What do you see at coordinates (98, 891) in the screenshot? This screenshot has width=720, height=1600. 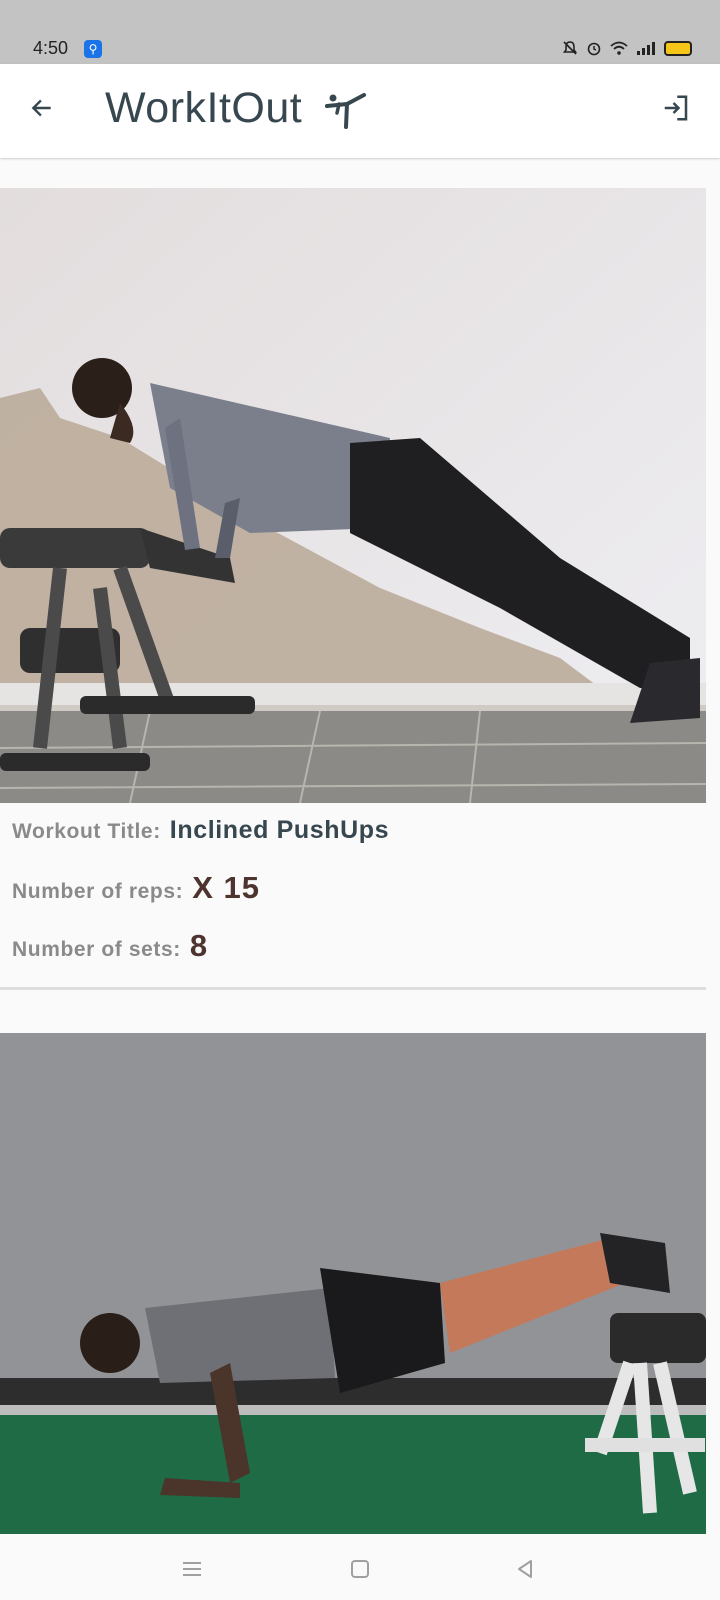 I see `workout-reps-label: Number of reps:` at bounding box center [98, 891].